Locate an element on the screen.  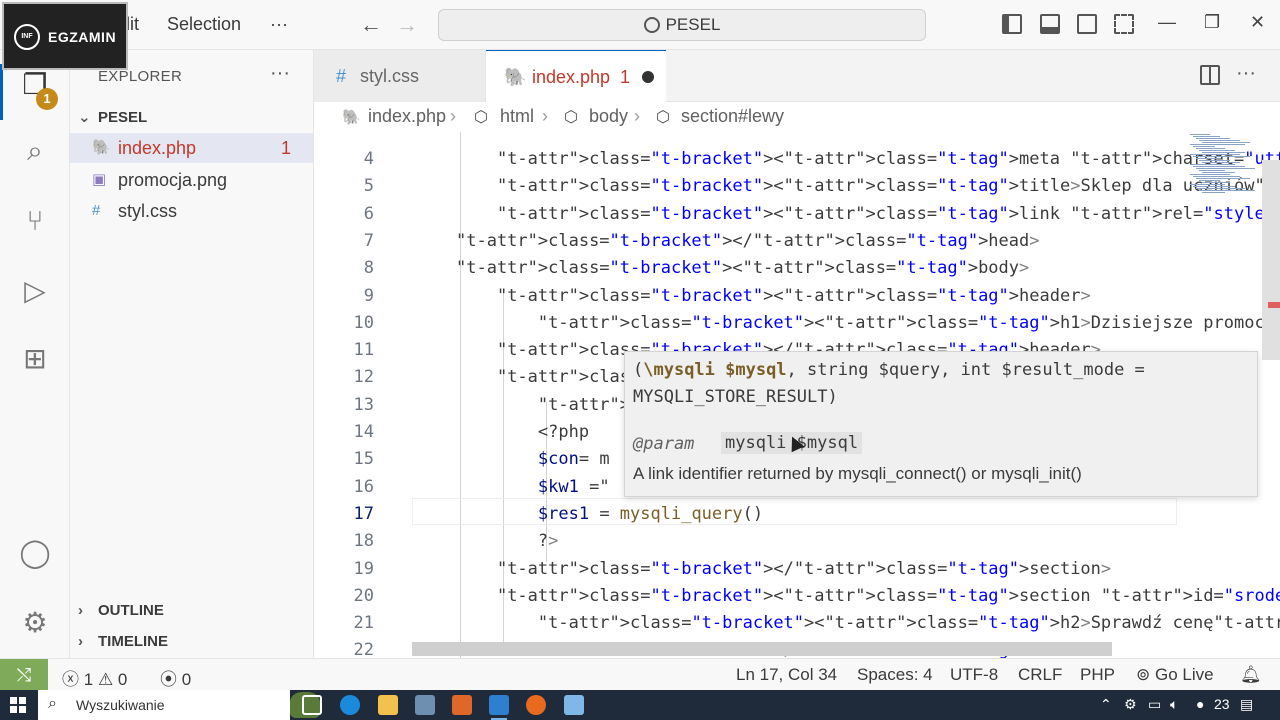
edge-browser-icon is located at coordinates (350, 705).